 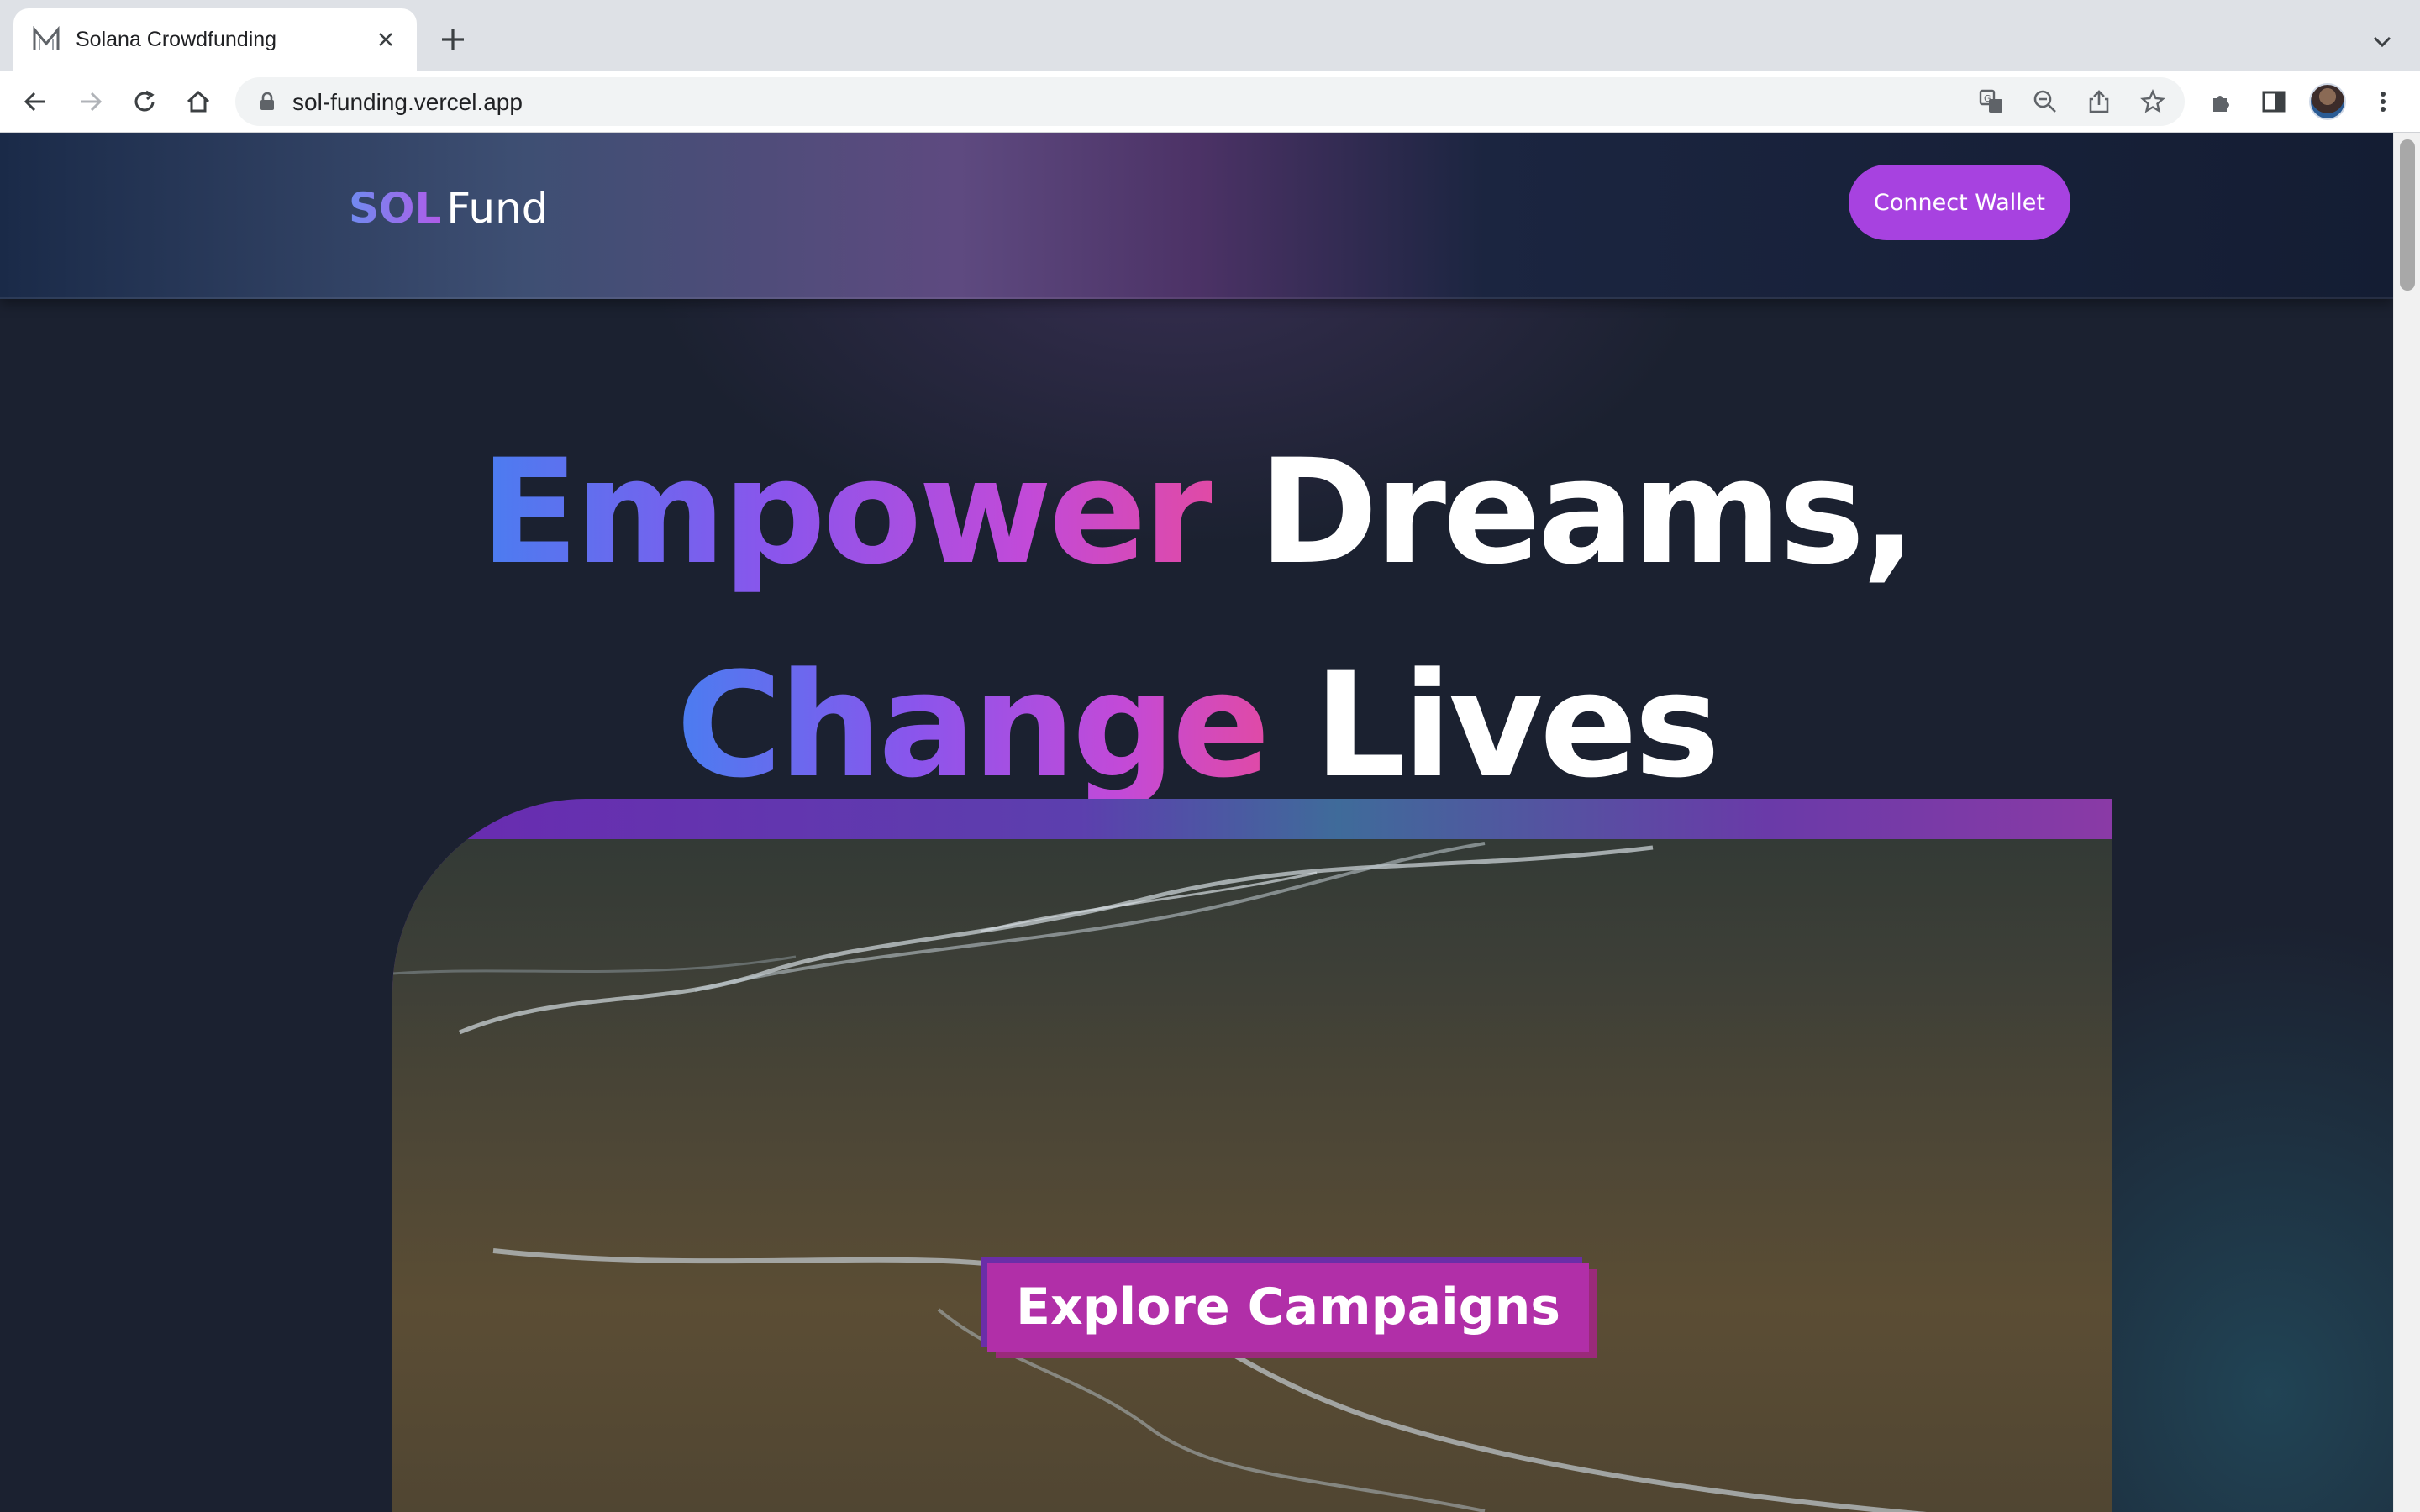 What do you see at coordinates (2045, 102) in the screenshot?
I see `zoom-out-icon` at bounding box center [2045, 102].